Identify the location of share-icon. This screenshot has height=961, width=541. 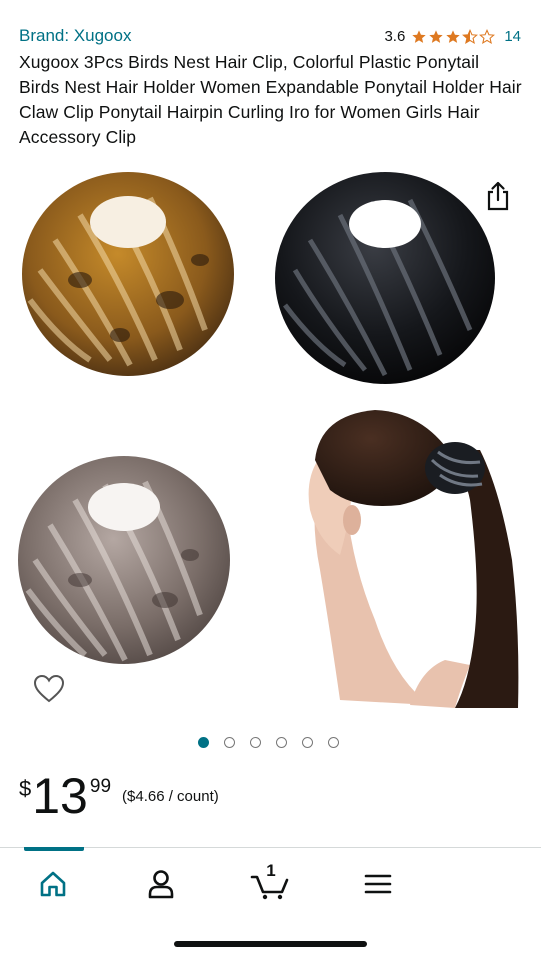
(498, 196).